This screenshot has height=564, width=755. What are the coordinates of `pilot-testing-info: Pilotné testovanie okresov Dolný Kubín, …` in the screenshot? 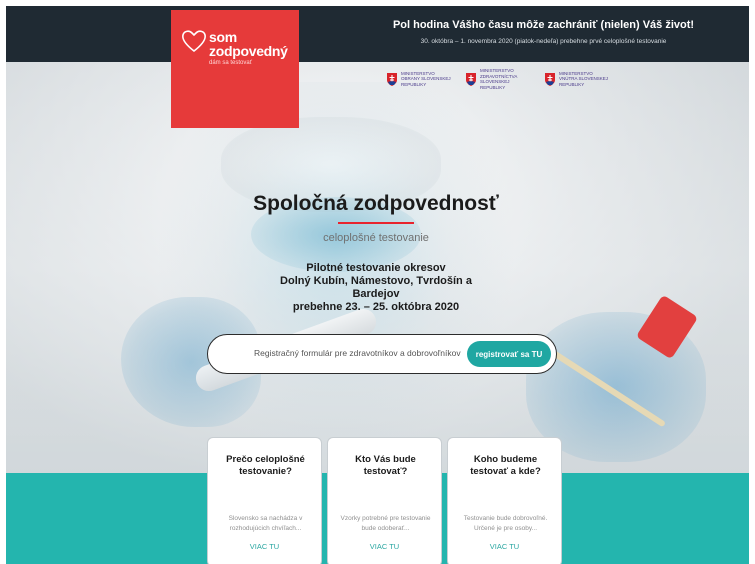 It's located at (376, 287).